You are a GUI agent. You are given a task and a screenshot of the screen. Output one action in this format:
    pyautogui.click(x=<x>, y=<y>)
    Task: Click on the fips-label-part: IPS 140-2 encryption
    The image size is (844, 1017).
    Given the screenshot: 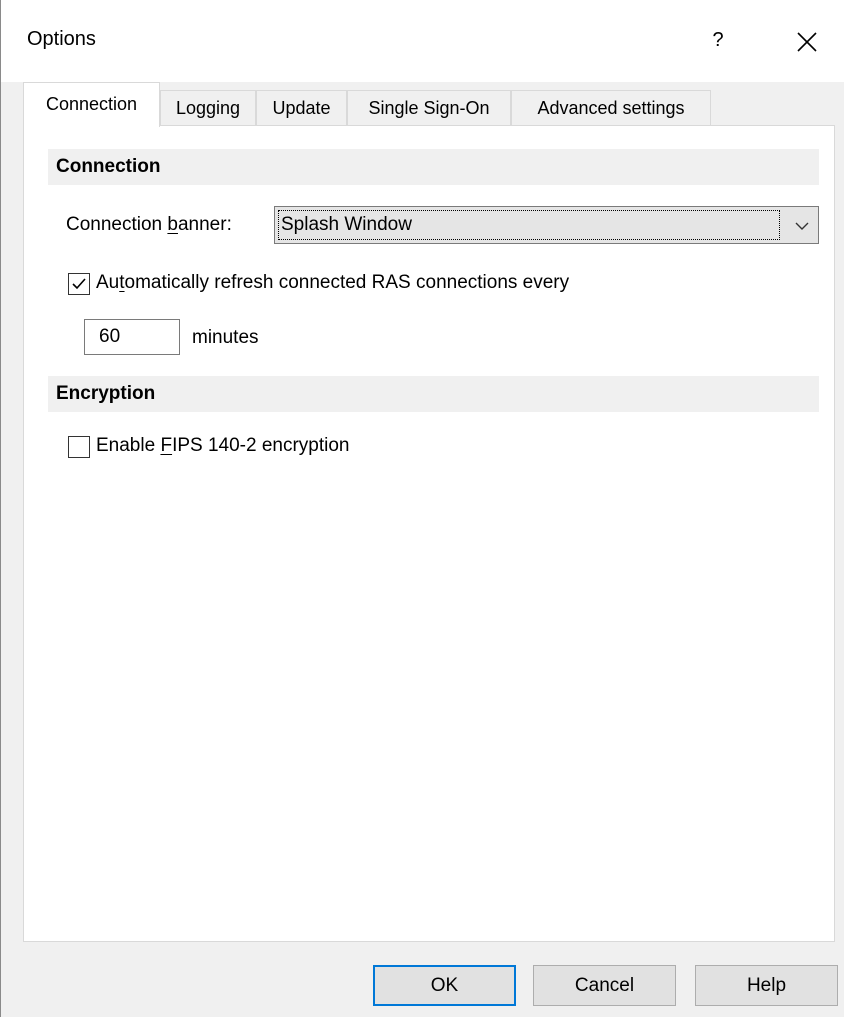 What is the action you would take?
    pyautogui.click(x=261, y=445)
    